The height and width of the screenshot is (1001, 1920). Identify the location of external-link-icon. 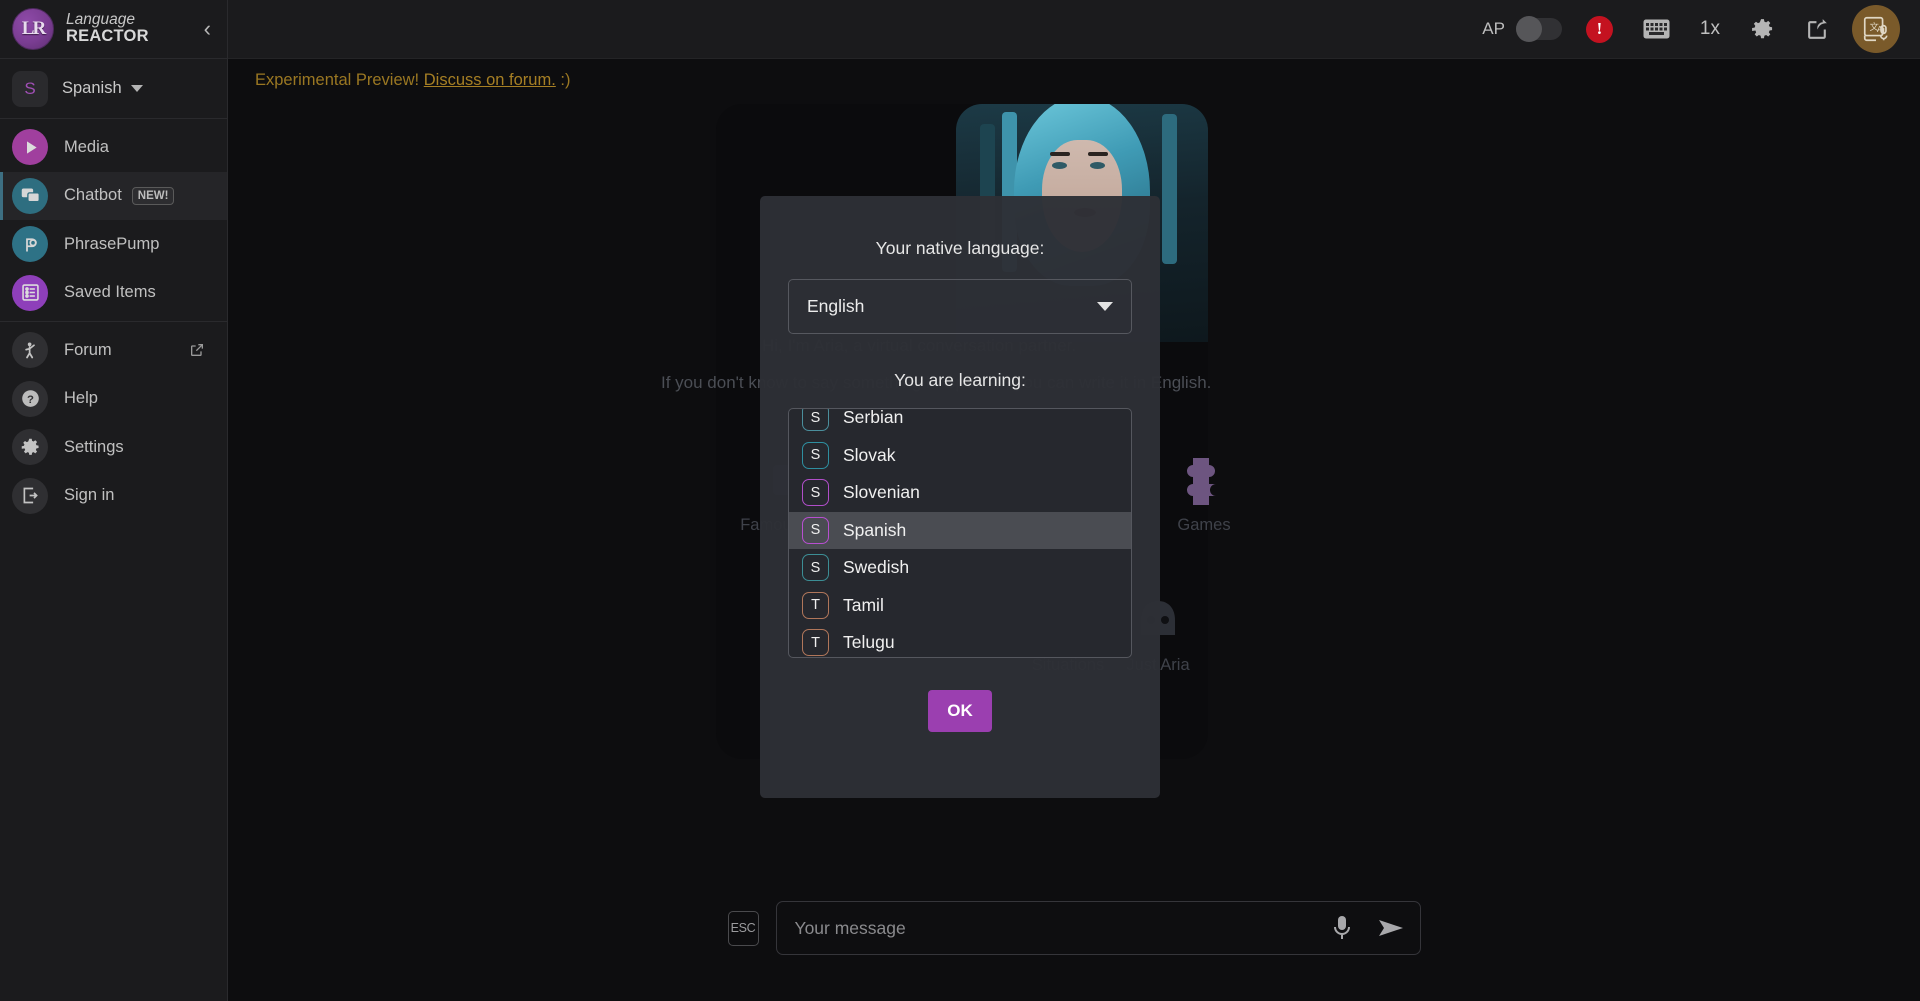
(197, 350).